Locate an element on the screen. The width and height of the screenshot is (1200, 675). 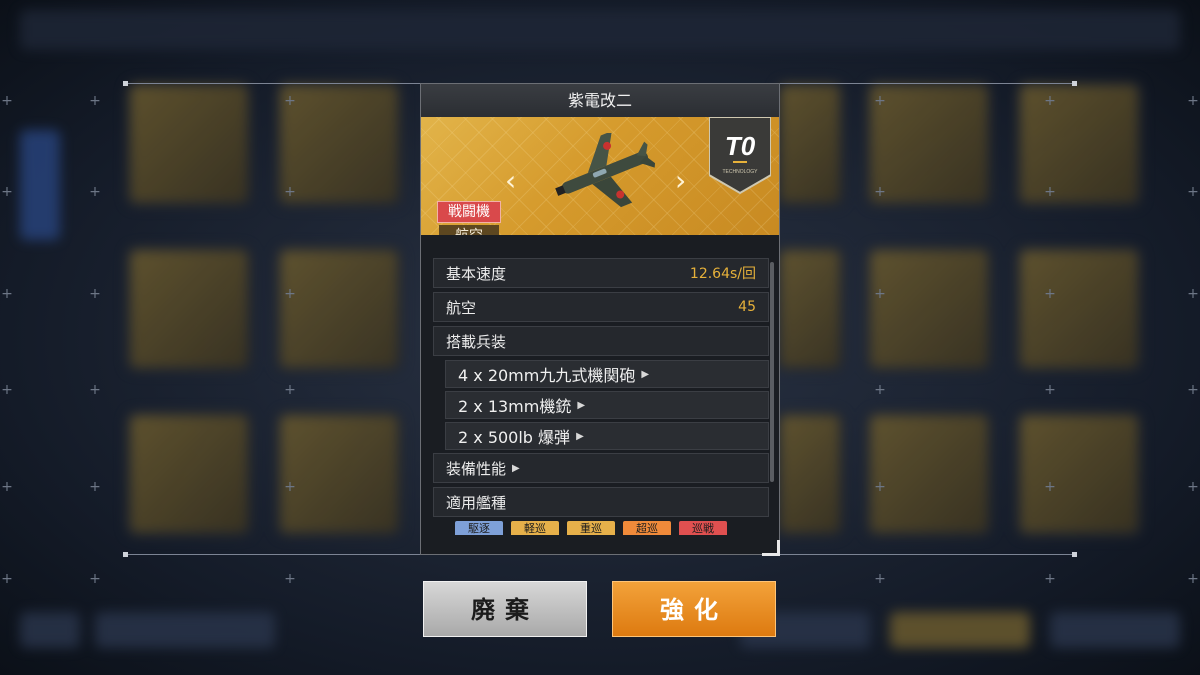
equip-performance-label: 装備性能 is located at coordinates (476, 468).